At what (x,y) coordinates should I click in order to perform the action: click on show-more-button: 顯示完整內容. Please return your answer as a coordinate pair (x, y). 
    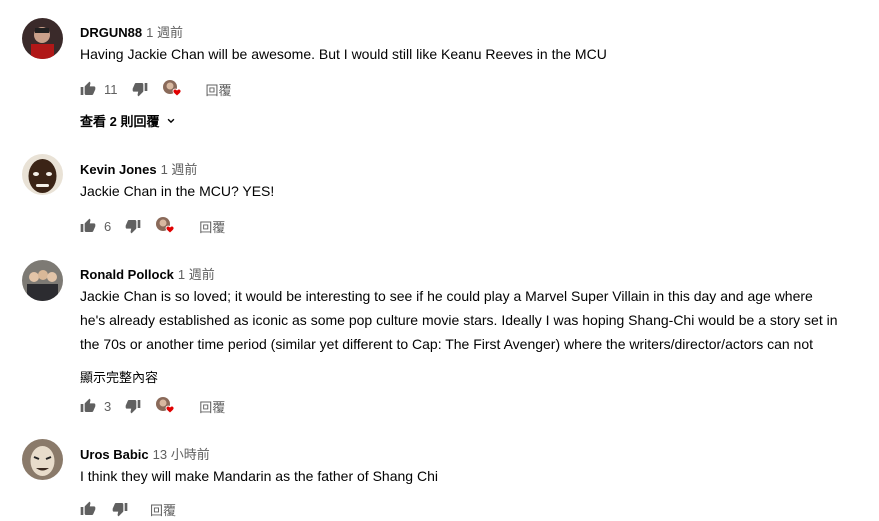
    Looking at the image, I should click on (119, 376).